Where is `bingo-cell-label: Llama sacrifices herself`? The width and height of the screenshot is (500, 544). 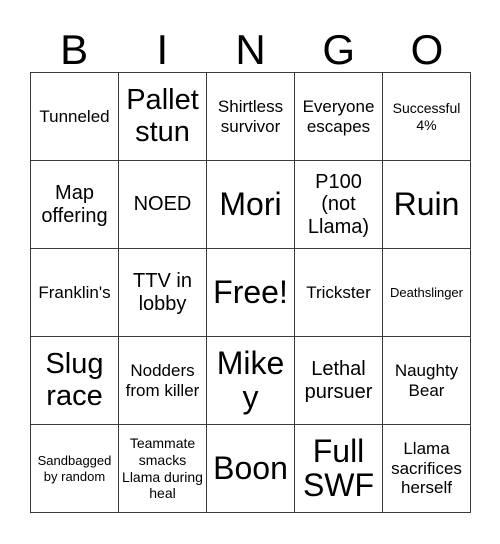 bingo-cell-label: Llama sacrifices herself is located at coordinates (426, 468).